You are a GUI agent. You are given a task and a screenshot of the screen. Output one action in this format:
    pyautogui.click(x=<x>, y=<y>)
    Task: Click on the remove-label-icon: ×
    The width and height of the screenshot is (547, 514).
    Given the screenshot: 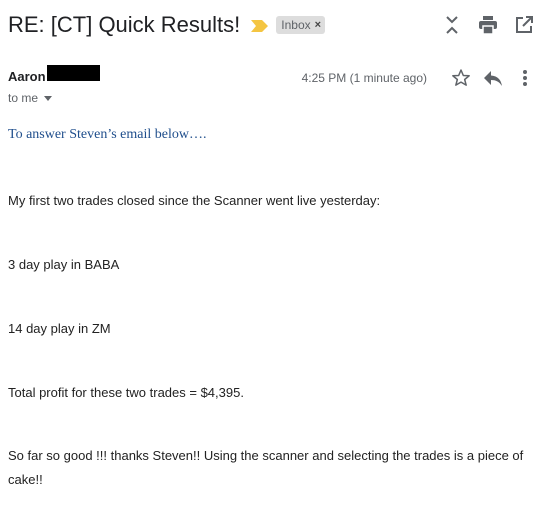 What is the action you would take?
    pyautogui.click(x=318, y=25)
    